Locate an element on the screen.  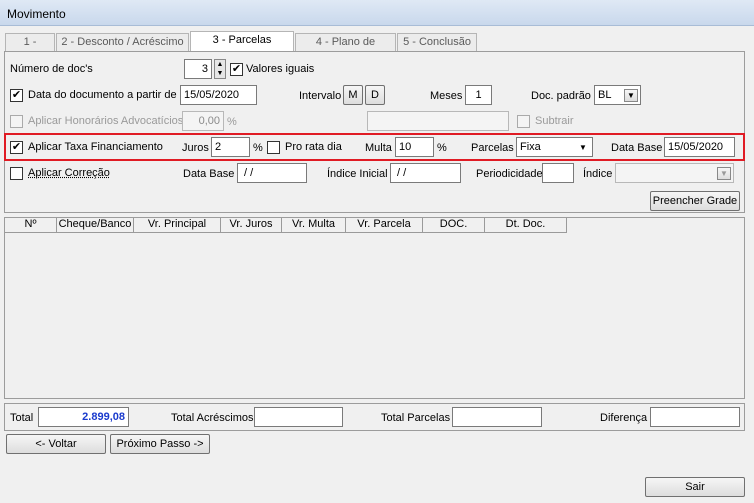
diferenca-input is located at coordinates (695, 417).